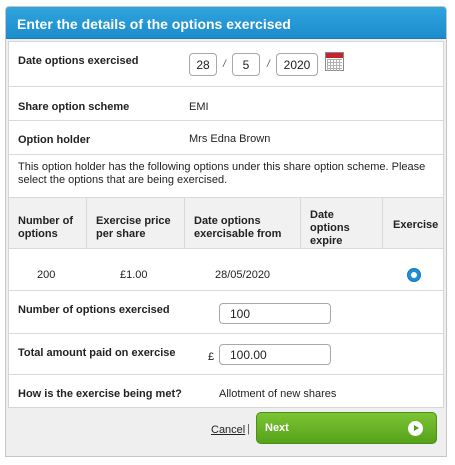  What do you see at coordinates (94, 310) in the screenshot?
I see `num-exercised-label: Number of options exercised` at bounding box center [94, 310].